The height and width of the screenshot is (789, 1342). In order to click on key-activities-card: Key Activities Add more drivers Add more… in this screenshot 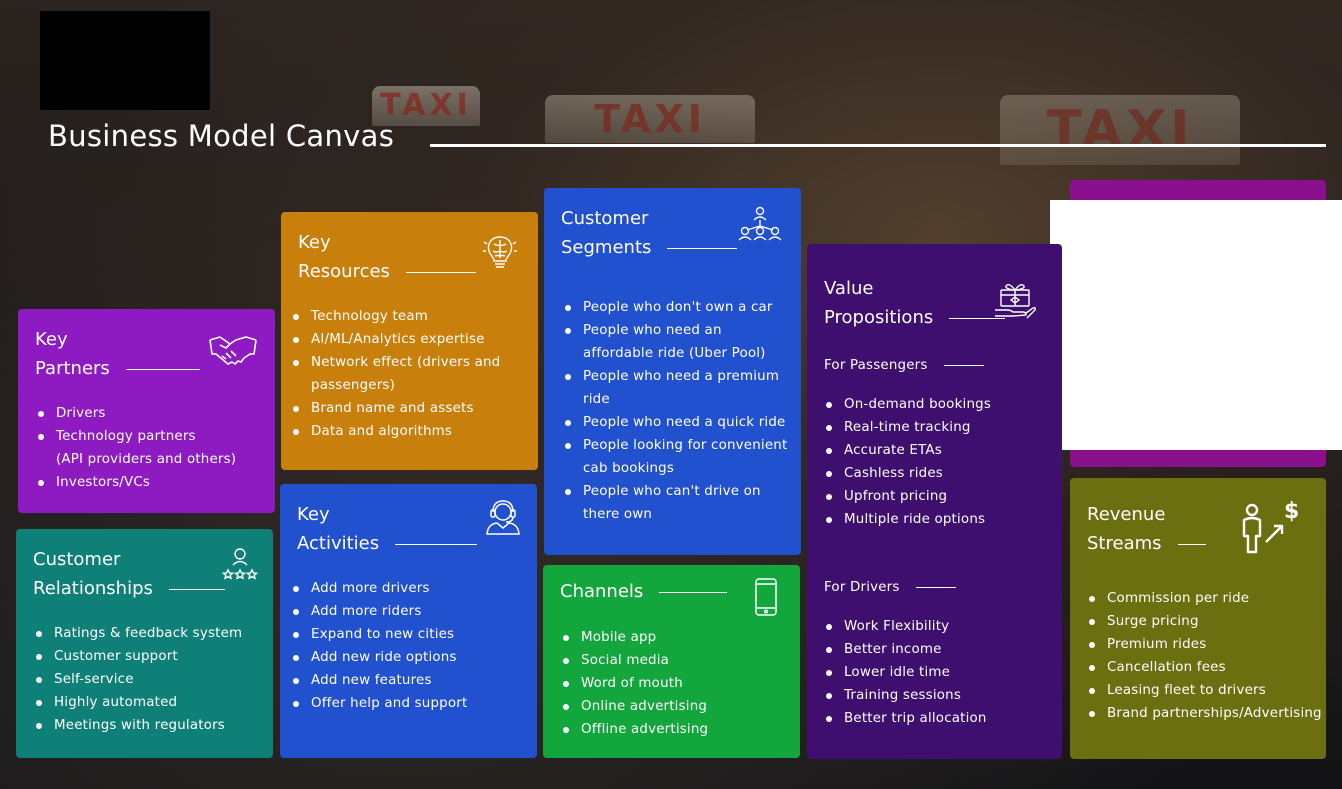, I will do `click(408, 621)`.